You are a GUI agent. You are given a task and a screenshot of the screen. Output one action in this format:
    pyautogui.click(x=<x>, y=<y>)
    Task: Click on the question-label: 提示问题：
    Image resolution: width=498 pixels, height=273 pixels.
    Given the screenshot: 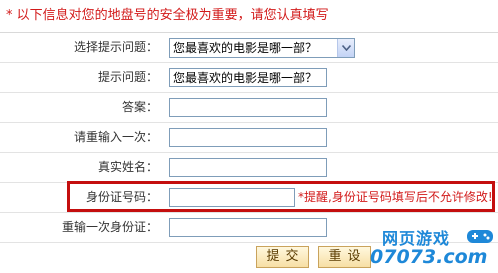 What is the action you would take?
    pyautogui.click(x=127, y=77)
    